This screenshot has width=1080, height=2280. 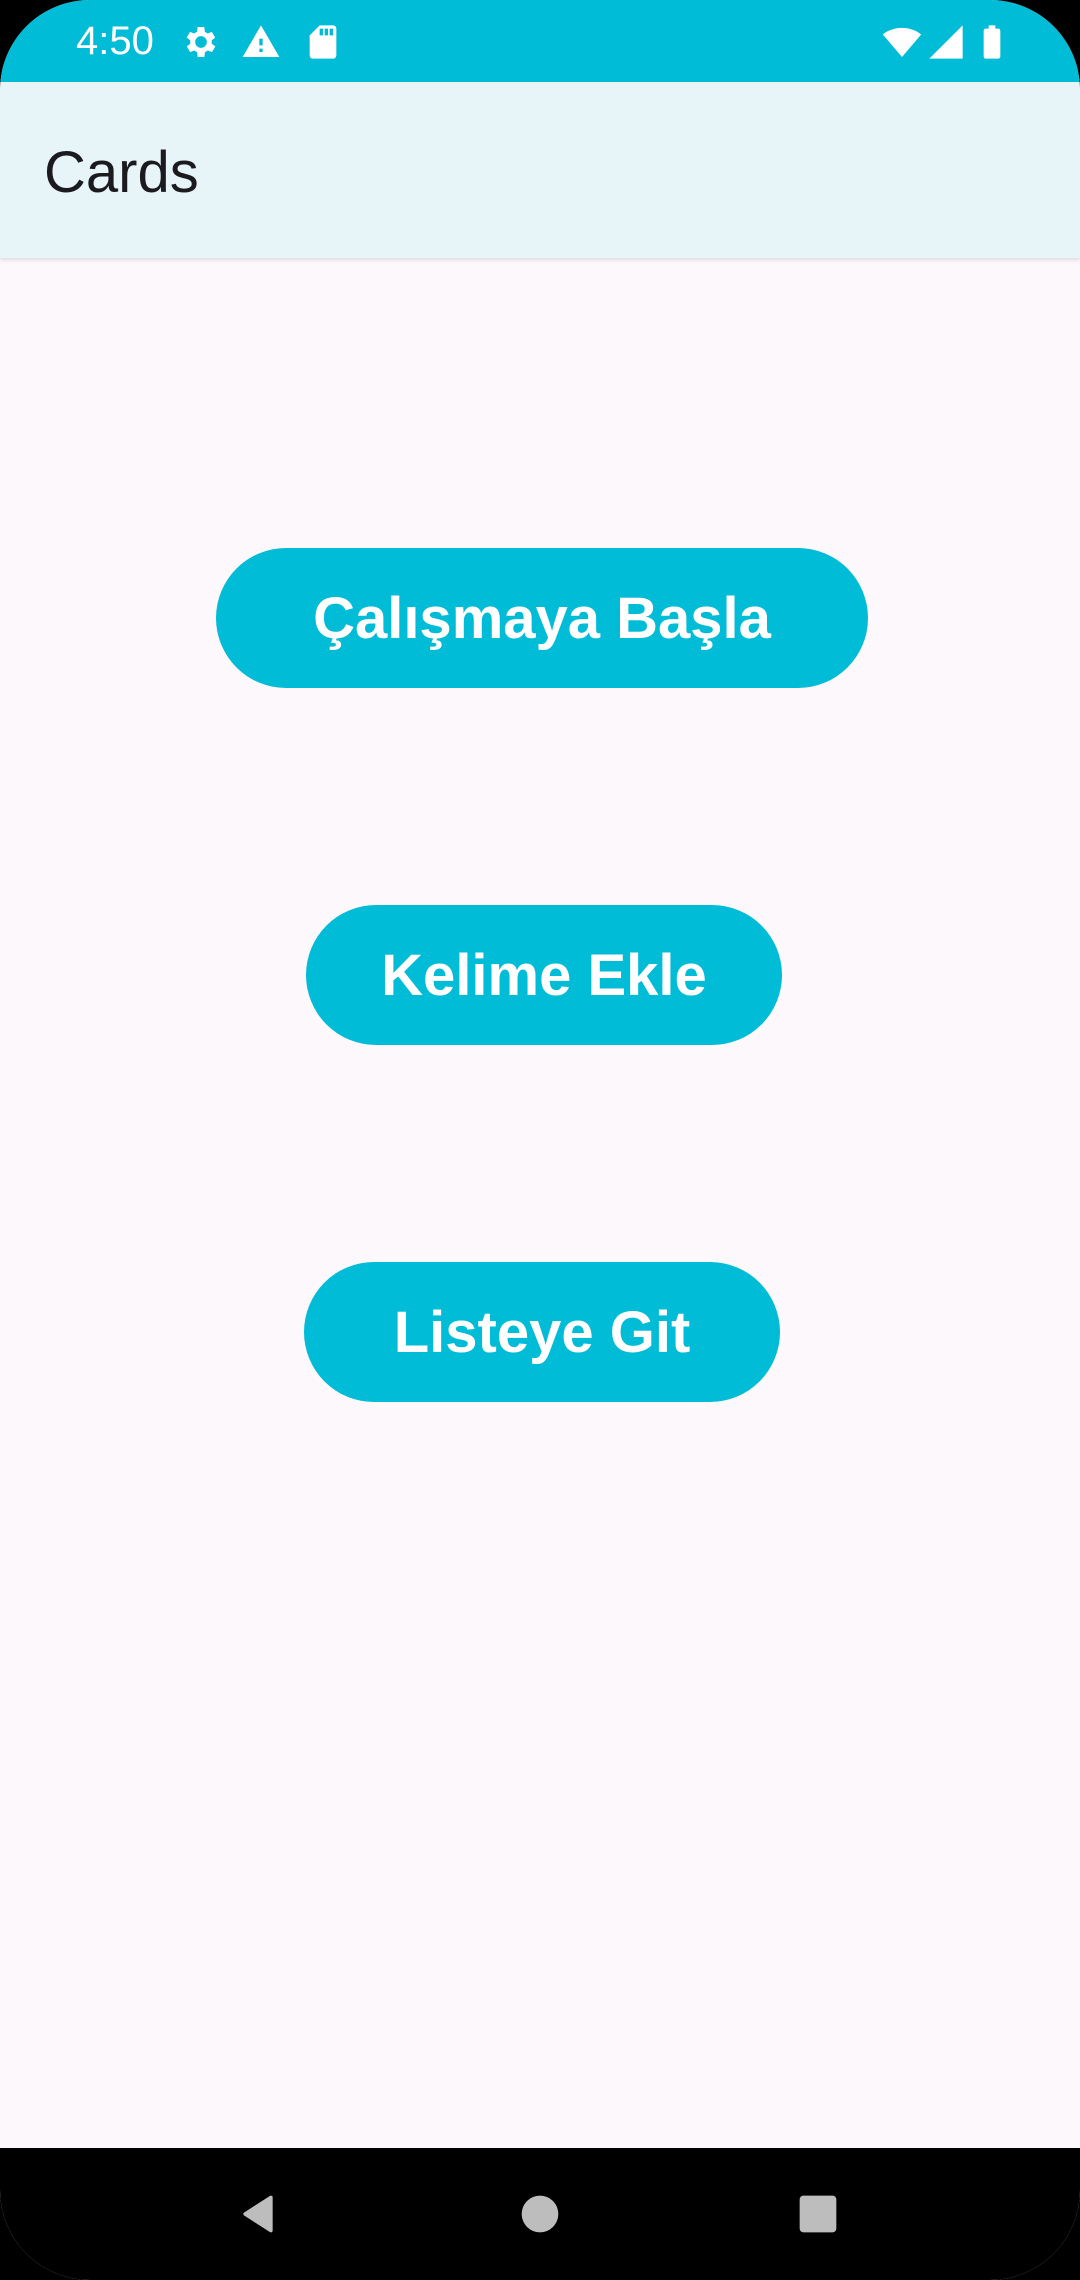 I want to click on recents-icon, so click(x=818, y=2214).